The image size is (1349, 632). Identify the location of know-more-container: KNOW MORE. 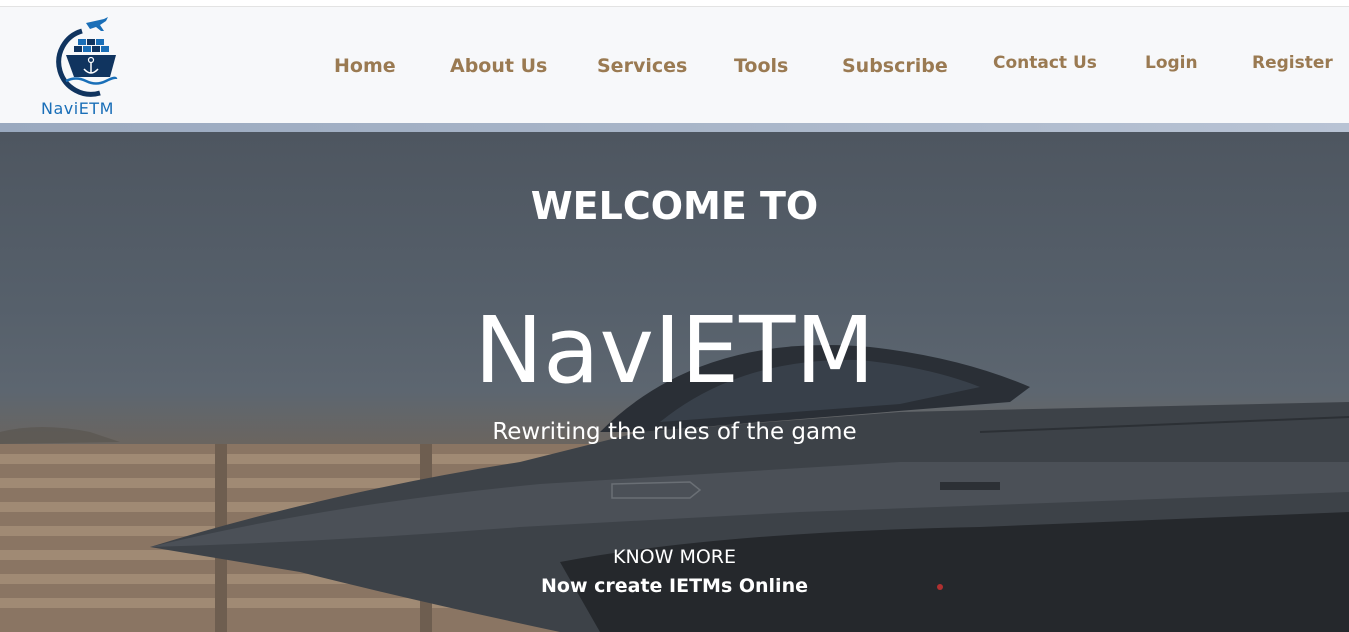
(674, 557).